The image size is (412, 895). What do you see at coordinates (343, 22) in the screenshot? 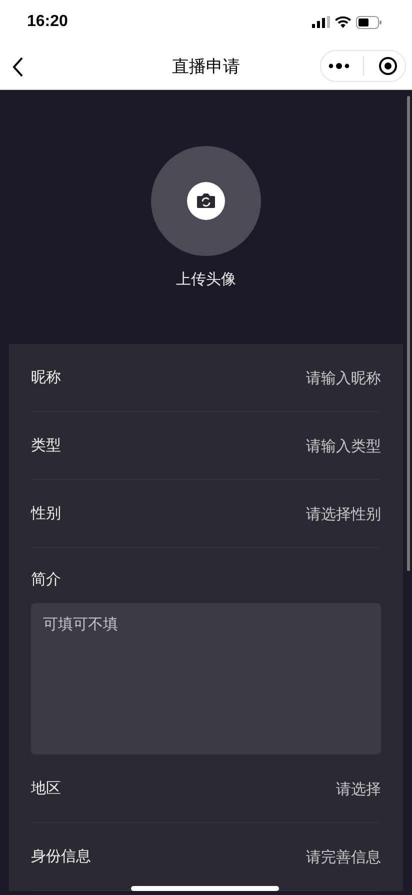
I see `wifi-icon` at bounding box center [343, 22].